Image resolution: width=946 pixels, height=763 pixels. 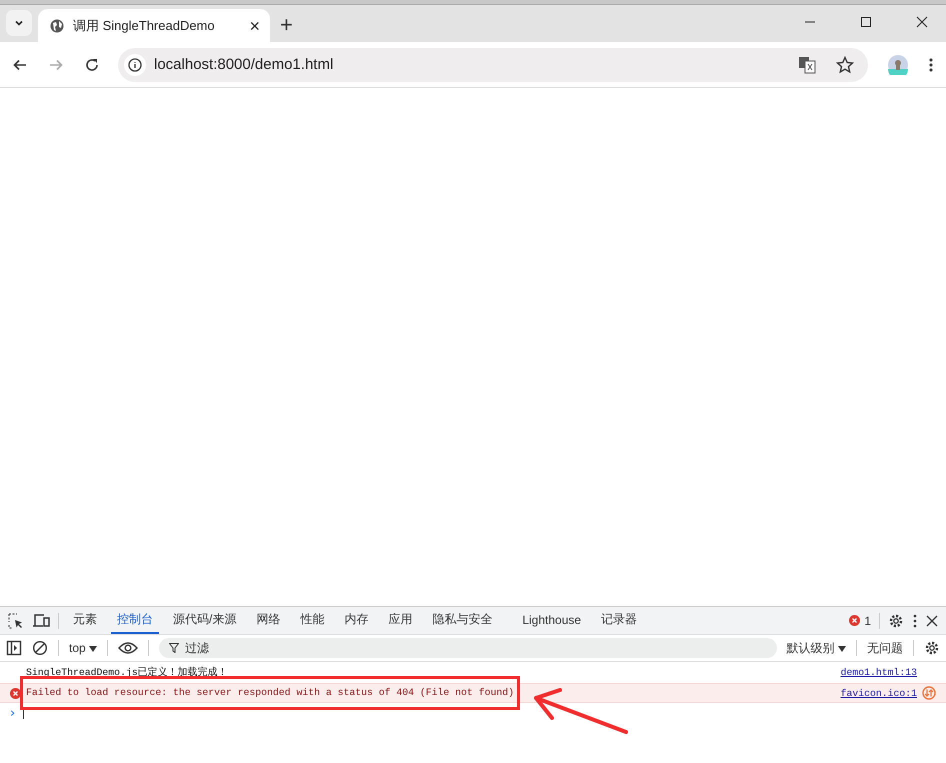 What do you see at coordinates (254, 25) in the screenshot?
I see `tab-close-button: ×` at bounding box center [254, 25].